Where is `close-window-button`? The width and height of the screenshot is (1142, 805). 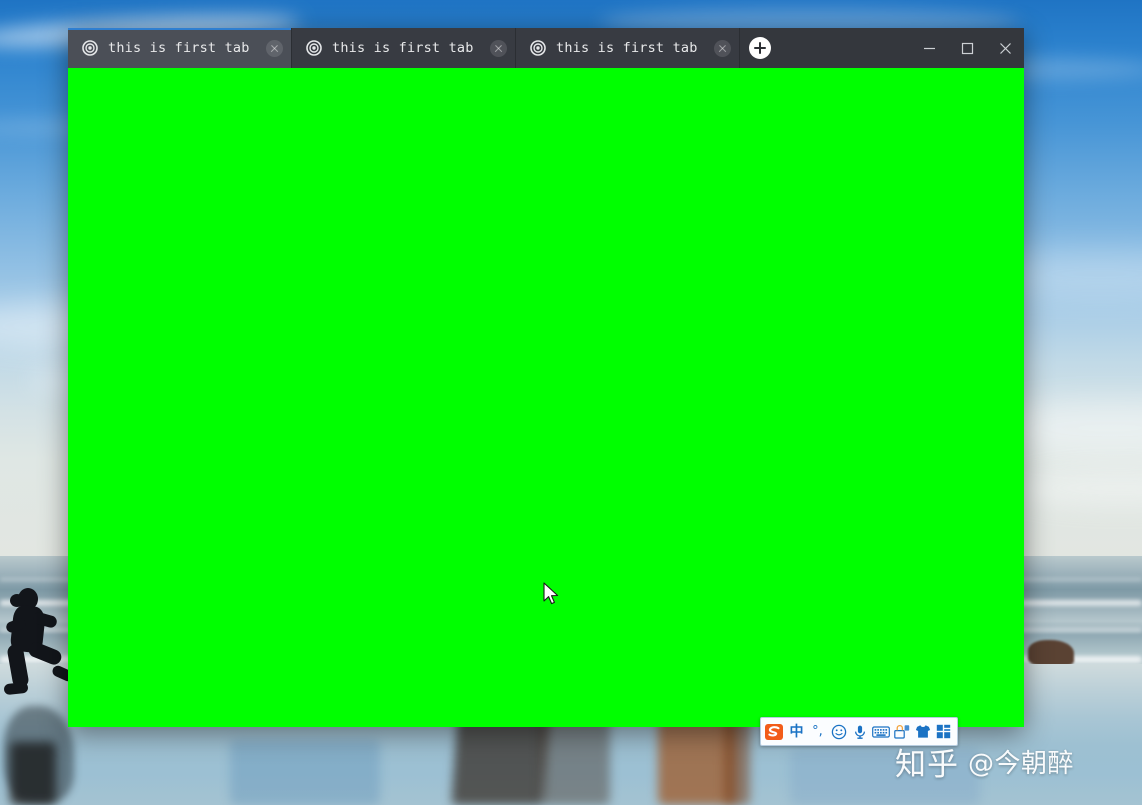 close-window-button is located at coordinates (1005, 48).